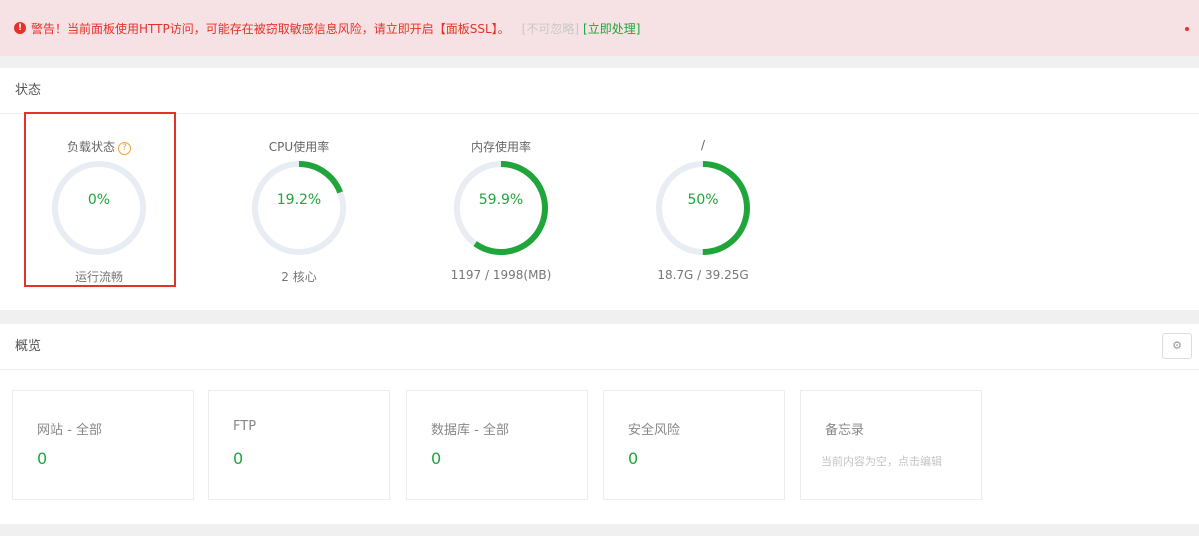 The width and height of the screenshot is (1199, 536). I want to click on gauge-cpu-value: 19.2%, so click(299, 200).